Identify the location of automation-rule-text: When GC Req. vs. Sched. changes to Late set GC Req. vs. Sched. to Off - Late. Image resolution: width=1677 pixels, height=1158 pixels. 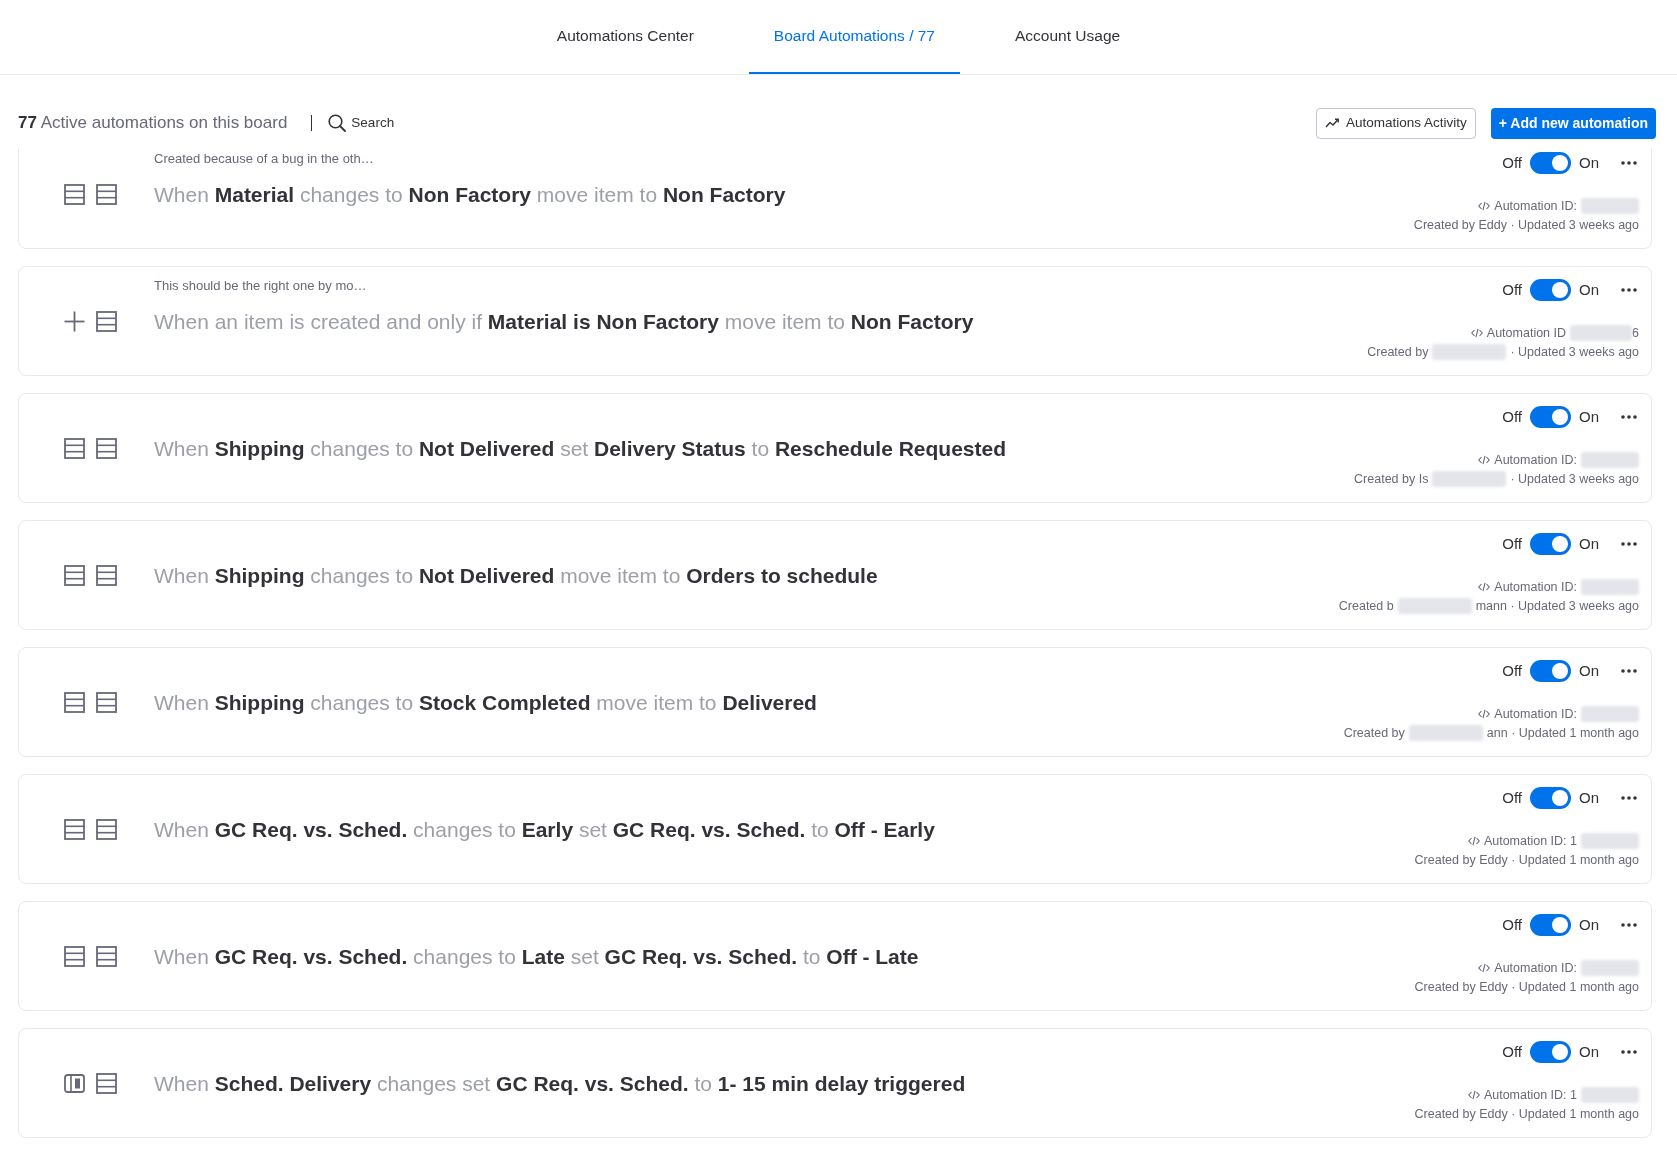
(537, 957).